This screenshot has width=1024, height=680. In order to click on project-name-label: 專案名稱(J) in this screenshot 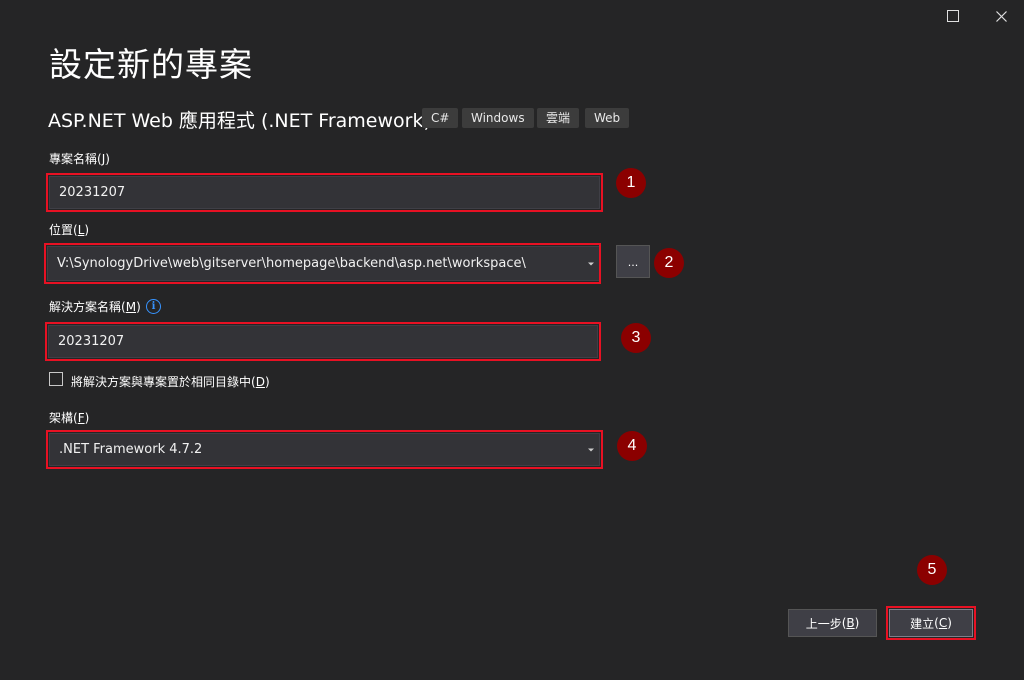, I will do `click(79, 159)`.